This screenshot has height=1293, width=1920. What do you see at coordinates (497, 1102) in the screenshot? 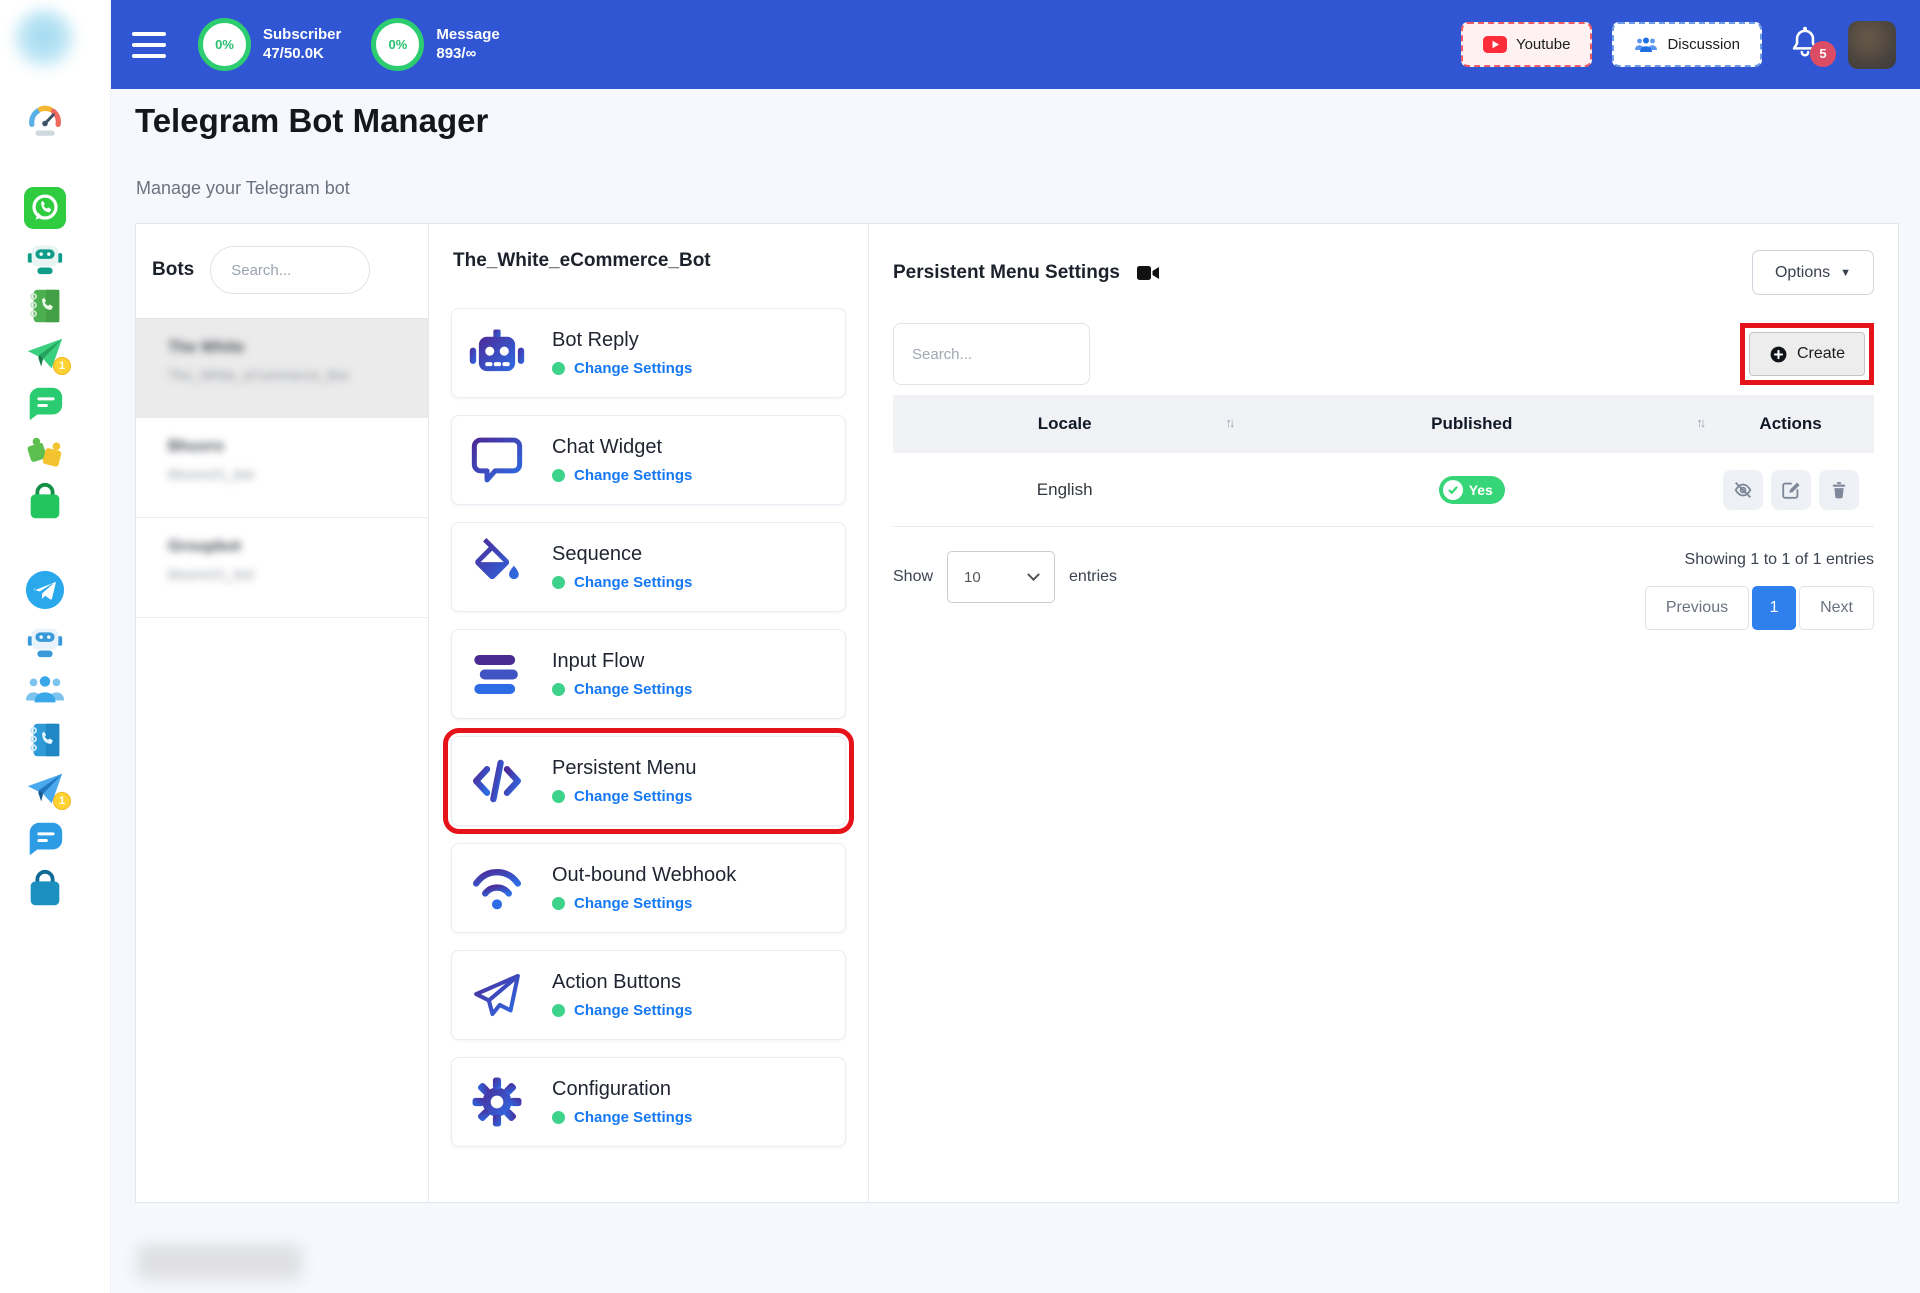
I see `gear-icon` at bounding box center [497, 1102].